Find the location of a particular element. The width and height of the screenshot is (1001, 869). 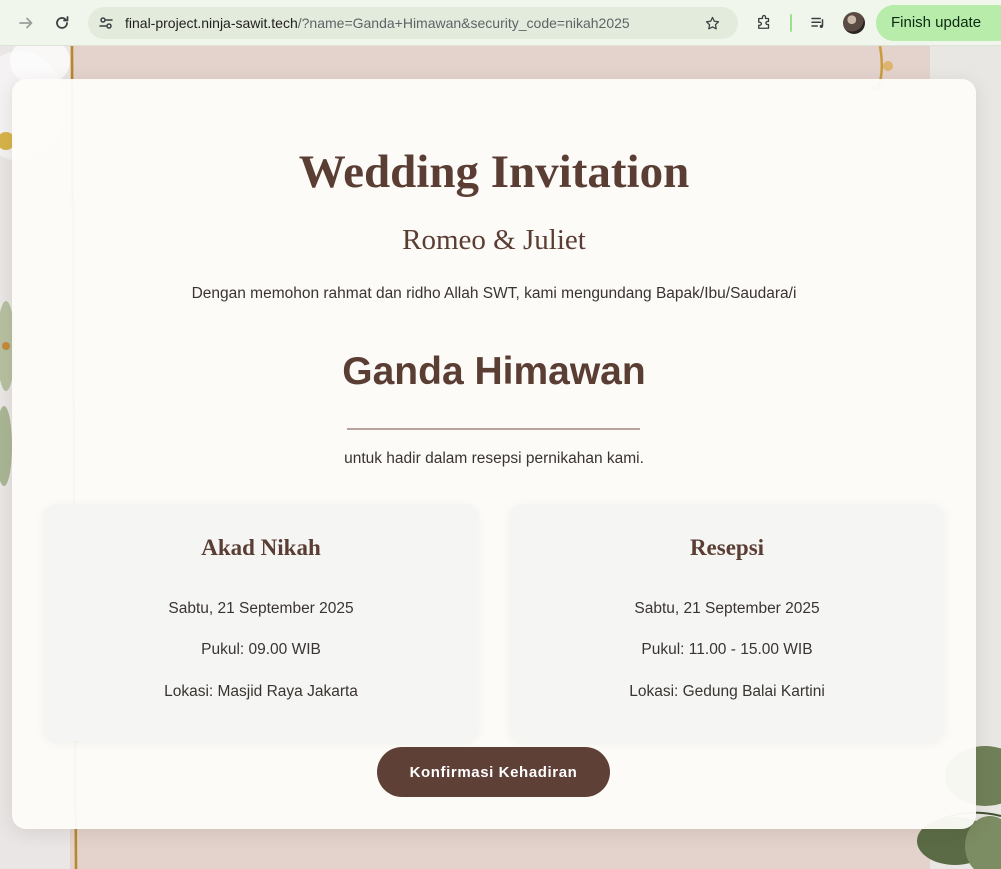

confirm-attendance-button: Konfirmasi Kehadiran is located at coordinates (493, 772).